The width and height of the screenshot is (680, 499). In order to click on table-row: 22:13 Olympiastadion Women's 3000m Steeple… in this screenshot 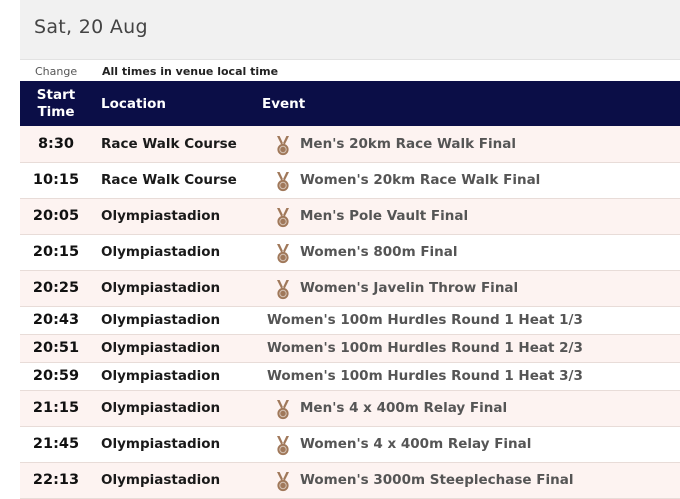, I will do `click(350, 480)`.